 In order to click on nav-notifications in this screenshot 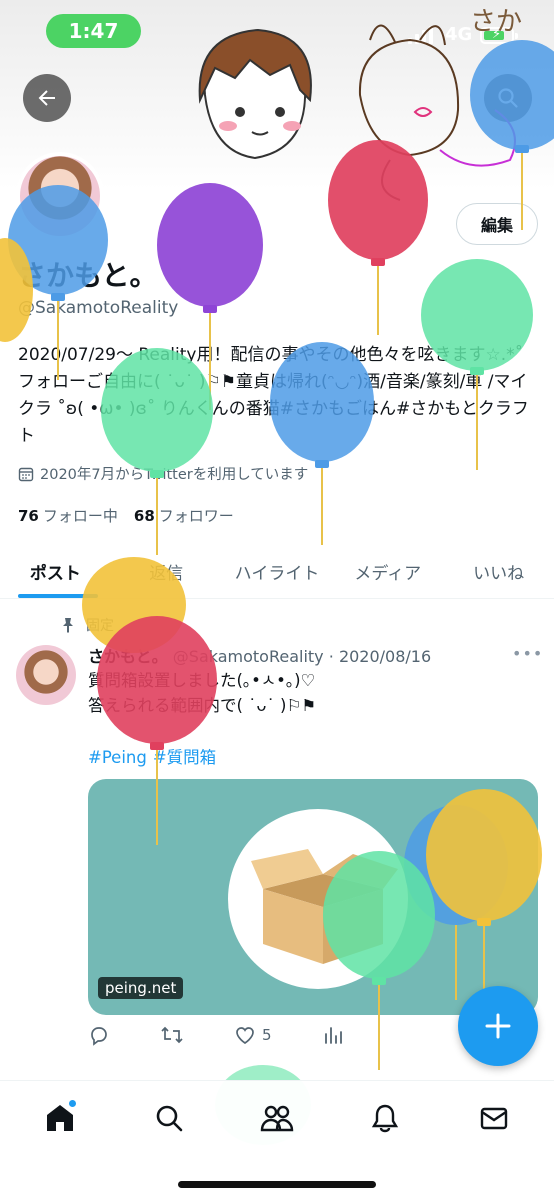, I will do `click(385, 1118)`.